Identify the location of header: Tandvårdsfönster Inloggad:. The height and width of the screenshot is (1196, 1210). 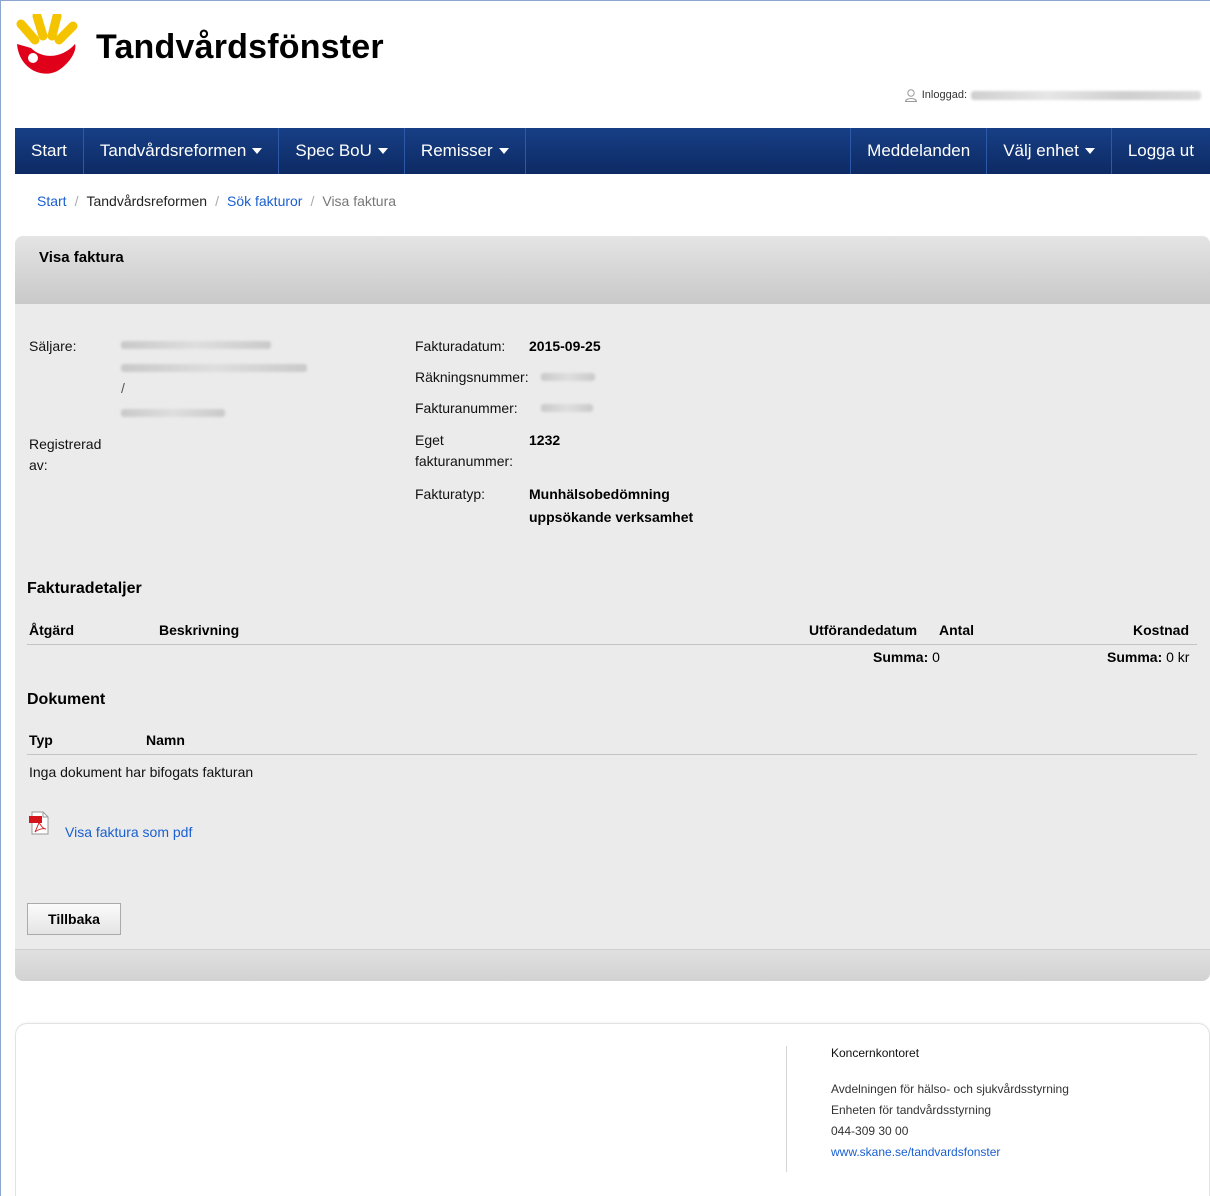
(605, 62).